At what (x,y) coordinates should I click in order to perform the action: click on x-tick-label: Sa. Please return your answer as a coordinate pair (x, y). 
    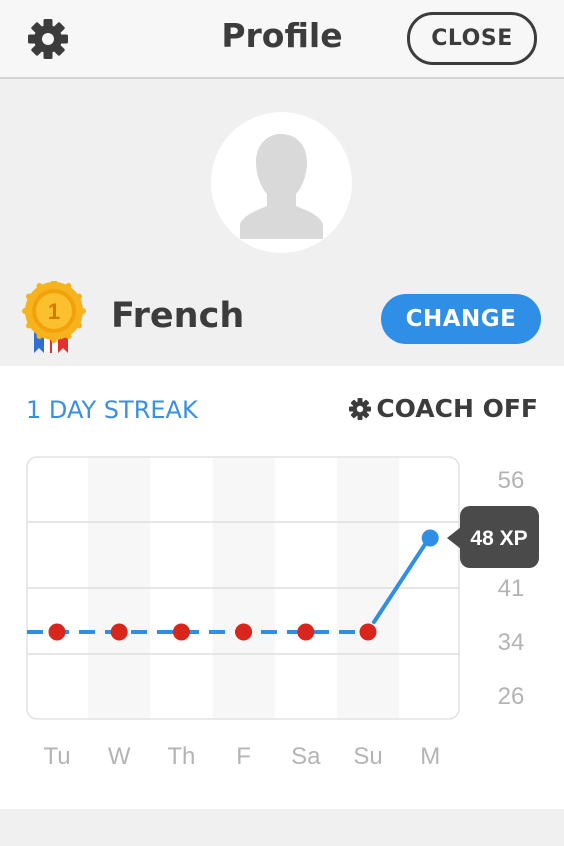
    Looking at the image, I should click on (306, 756).